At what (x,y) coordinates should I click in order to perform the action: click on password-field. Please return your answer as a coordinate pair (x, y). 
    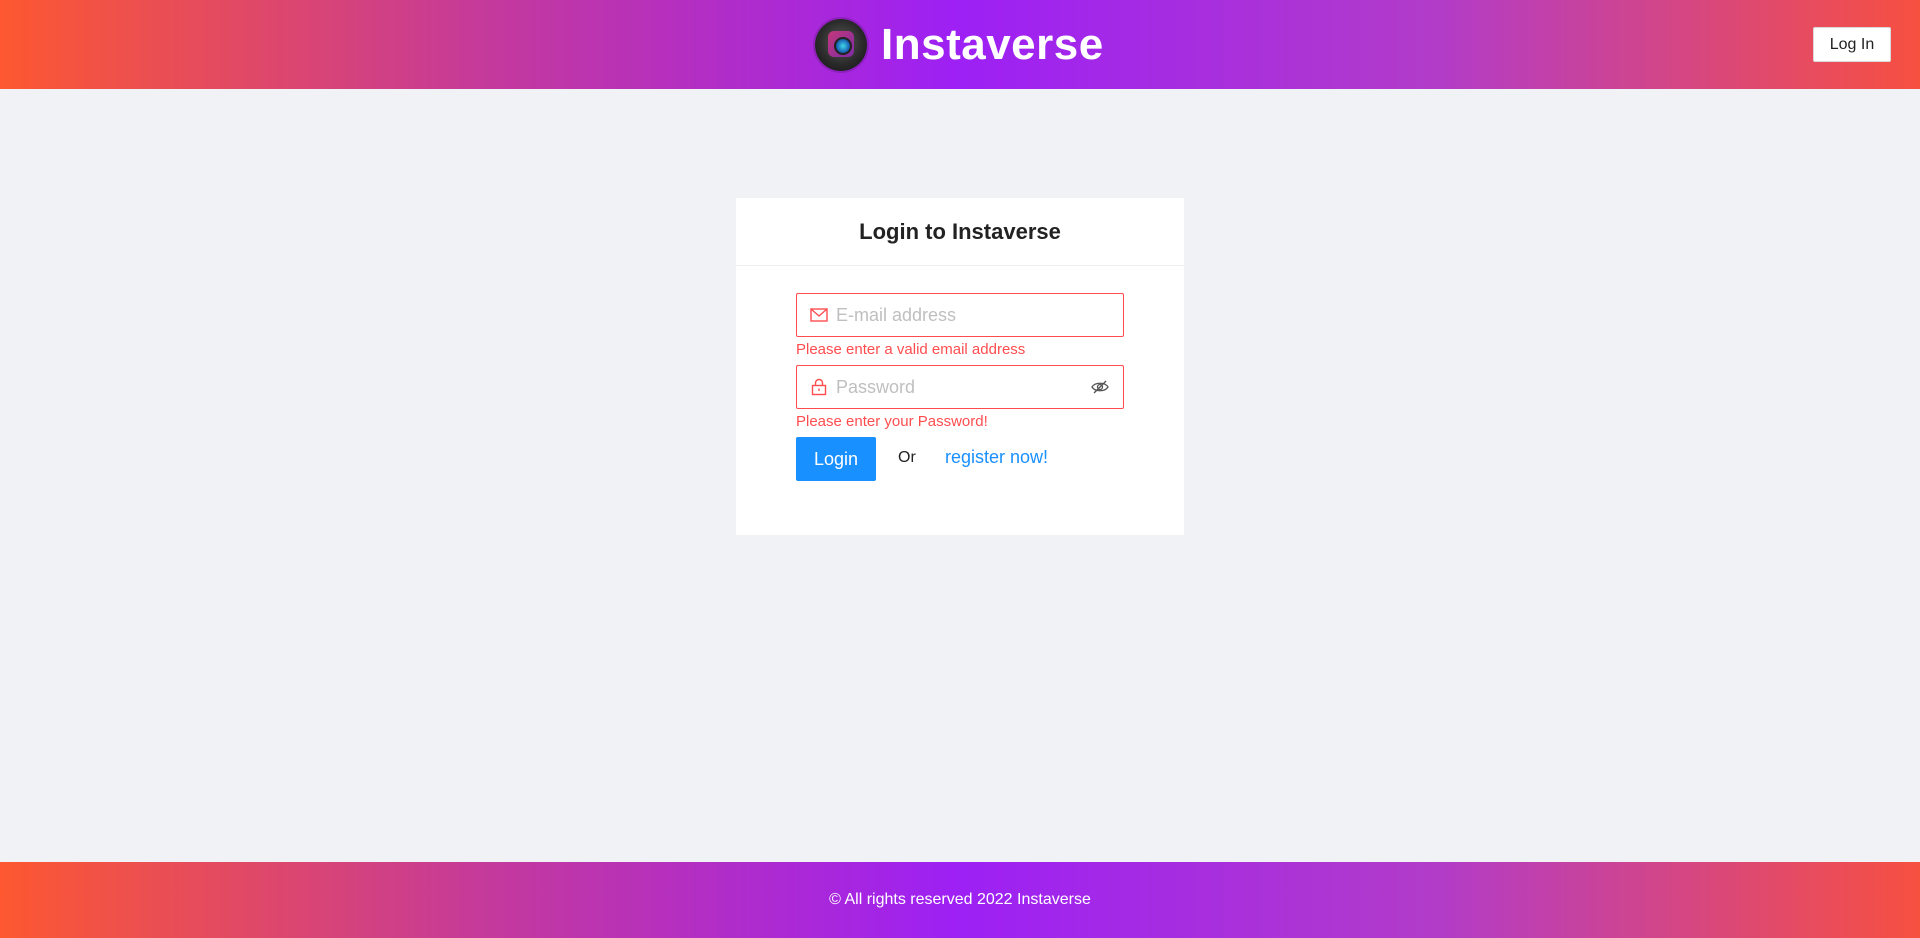
    Looking at the image, I should click on (960, 387).